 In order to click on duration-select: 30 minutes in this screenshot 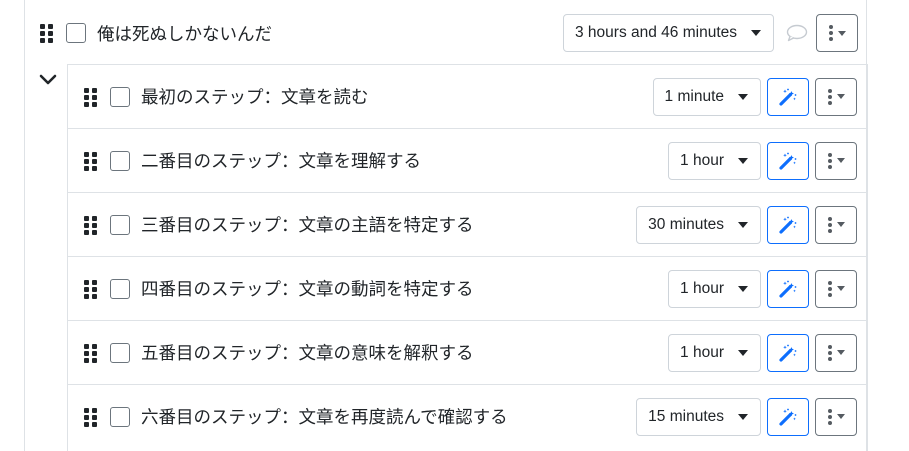, I will do `click(698, 224)`.